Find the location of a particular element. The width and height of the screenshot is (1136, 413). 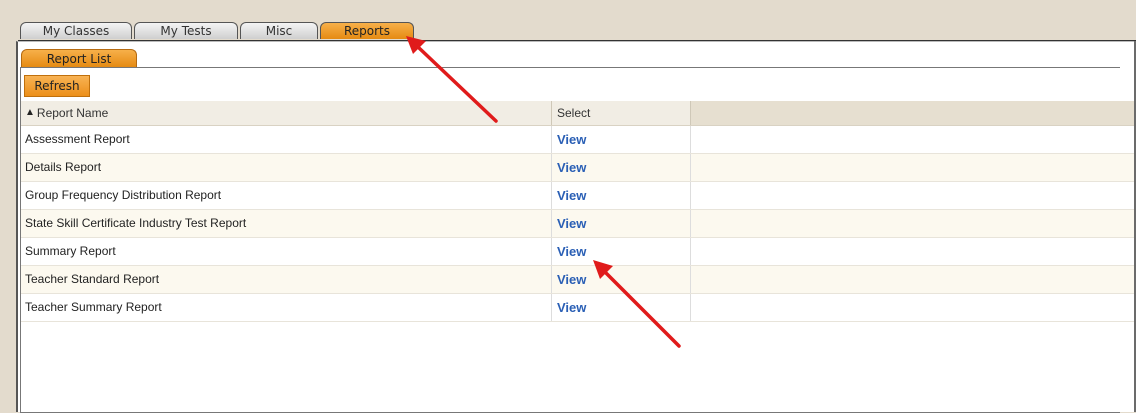

table-row: Summary Report View is located at coordinates (578, 252).